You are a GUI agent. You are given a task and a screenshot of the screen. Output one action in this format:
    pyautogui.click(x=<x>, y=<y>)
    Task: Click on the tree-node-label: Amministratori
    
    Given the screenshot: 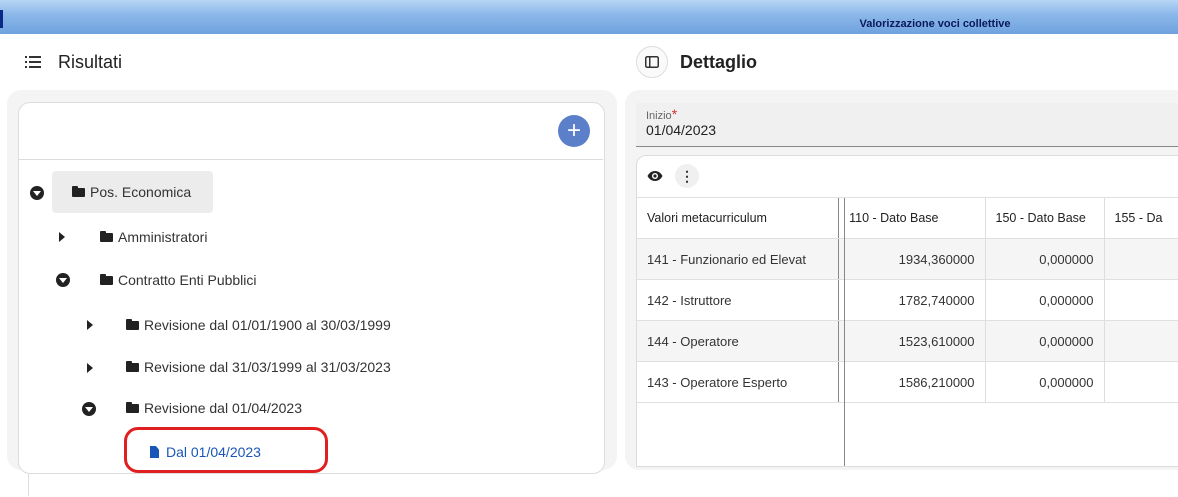 What is the action you would take?
    pyautogui.click(x=163, y=237)
    